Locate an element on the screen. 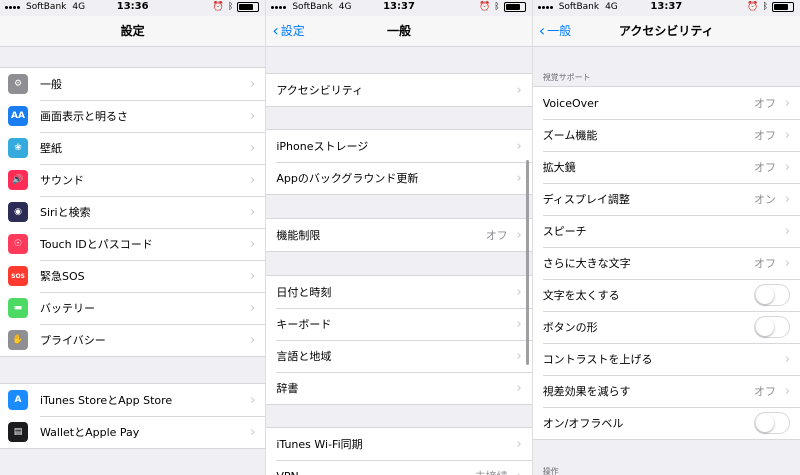  accessibility-item-label: スピーチ is located at coordinates (564, 231).